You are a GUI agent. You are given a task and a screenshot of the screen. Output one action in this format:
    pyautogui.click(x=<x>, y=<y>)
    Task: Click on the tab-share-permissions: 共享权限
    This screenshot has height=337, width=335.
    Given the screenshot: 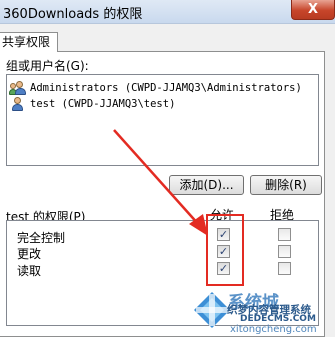 What is the action you would take?
    pyautogui.click(x=29, y=42)
    